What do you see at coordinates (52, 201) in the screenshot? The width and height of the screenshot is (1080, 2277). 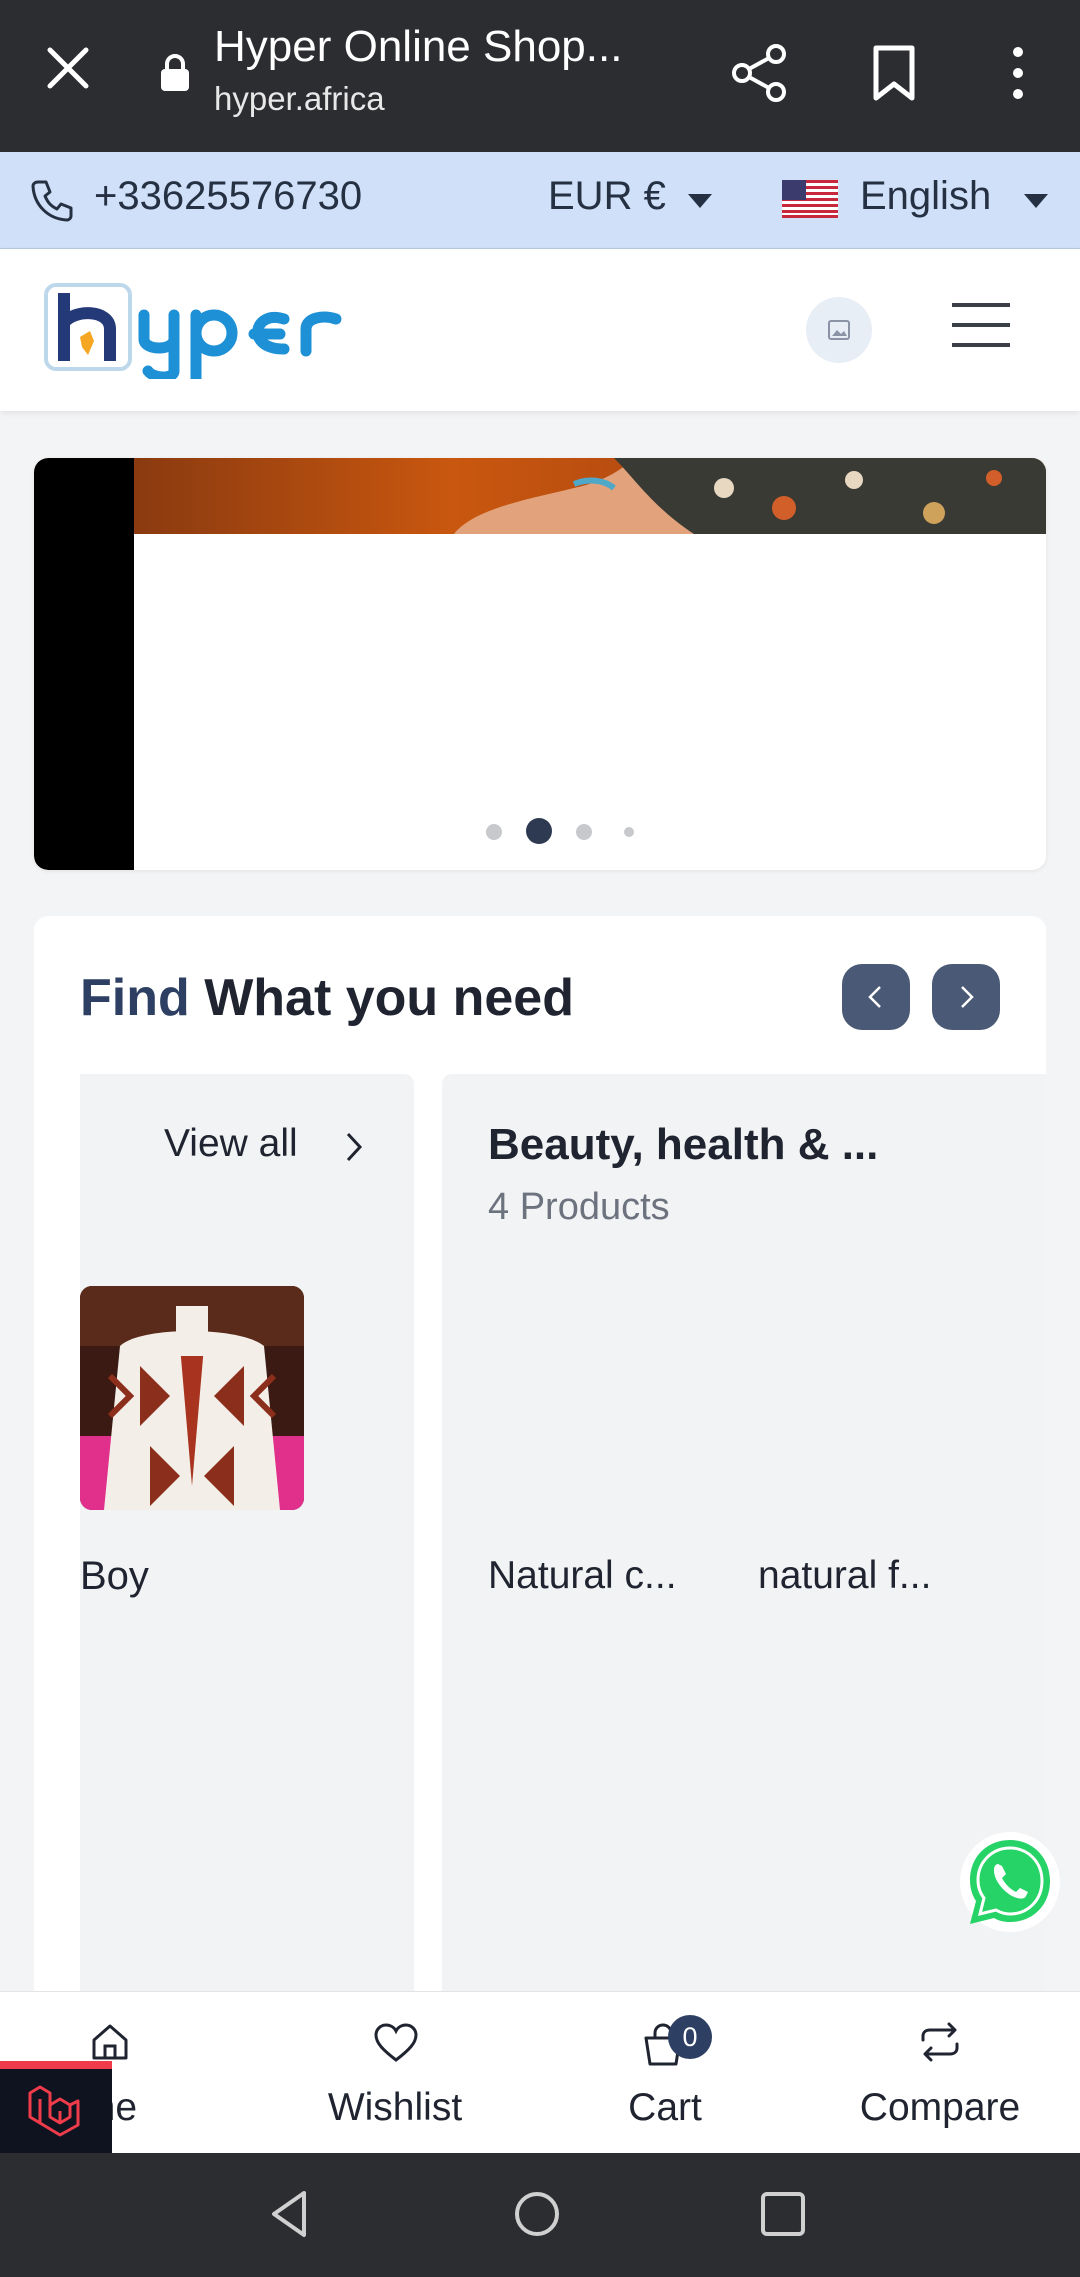 I see `phone-icon` at bounding box center [52, 201].